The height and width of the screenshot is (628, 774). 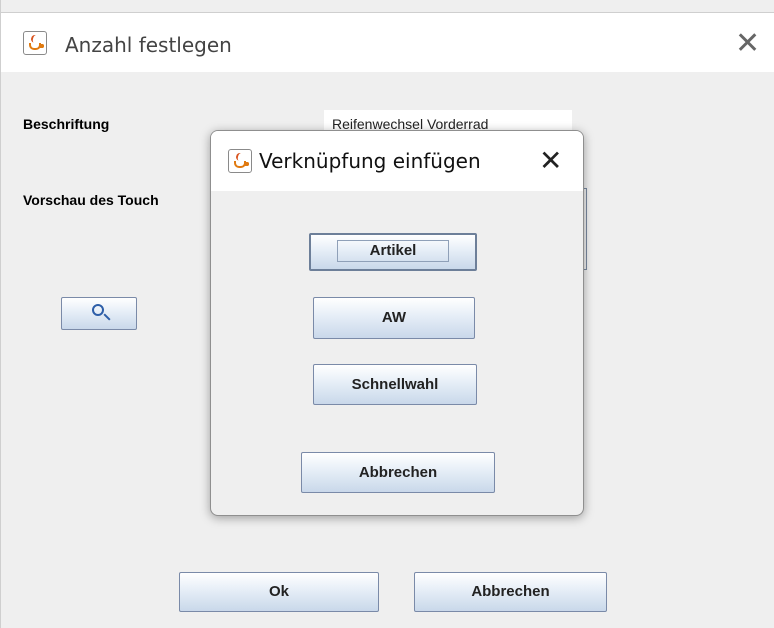 What do you see at coordinates (510, 592) in the screenshot?
I see `cancel-button: Abbrechen` at bounding box center [510, 592].